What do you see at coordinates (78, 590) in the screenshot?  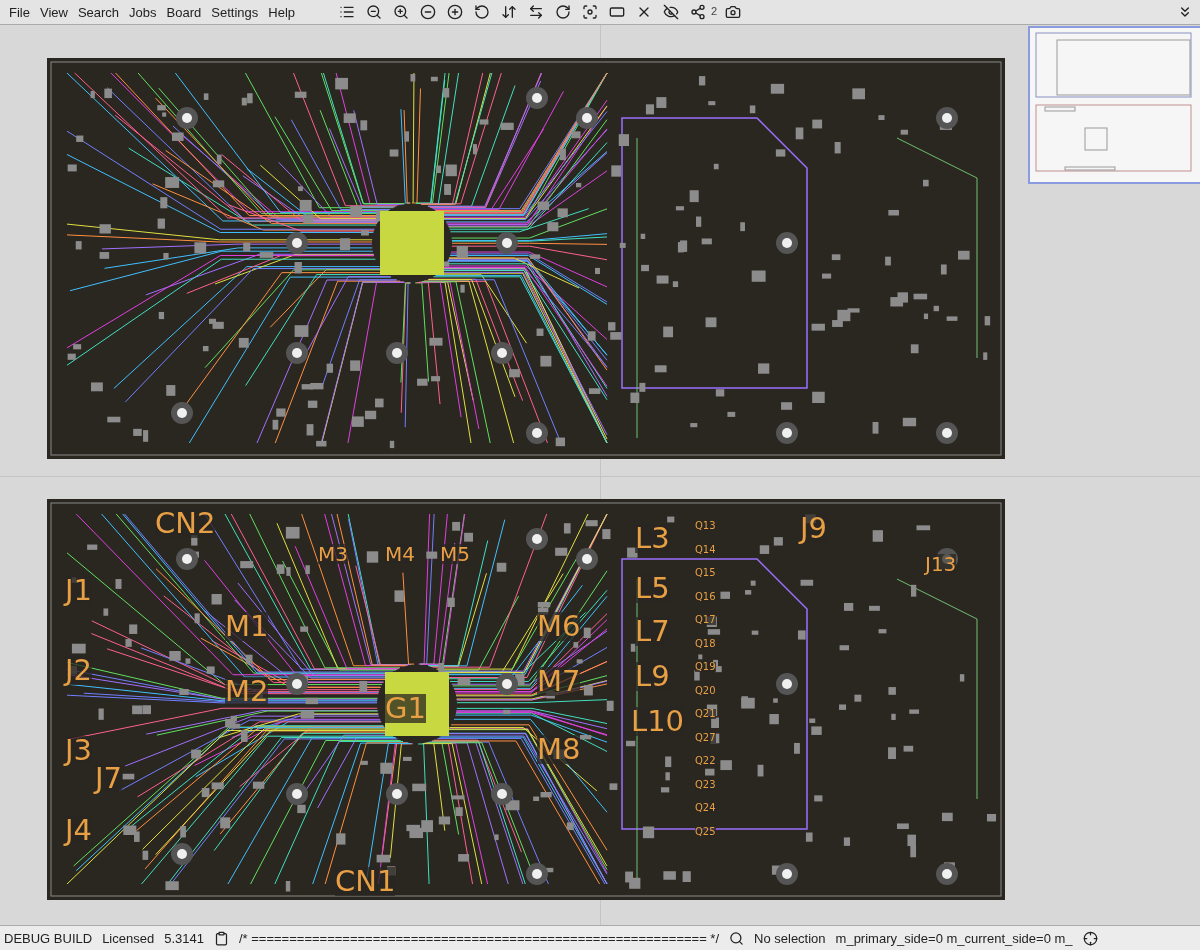 I see `designator-label: J1` at bounding box center [78, 590].